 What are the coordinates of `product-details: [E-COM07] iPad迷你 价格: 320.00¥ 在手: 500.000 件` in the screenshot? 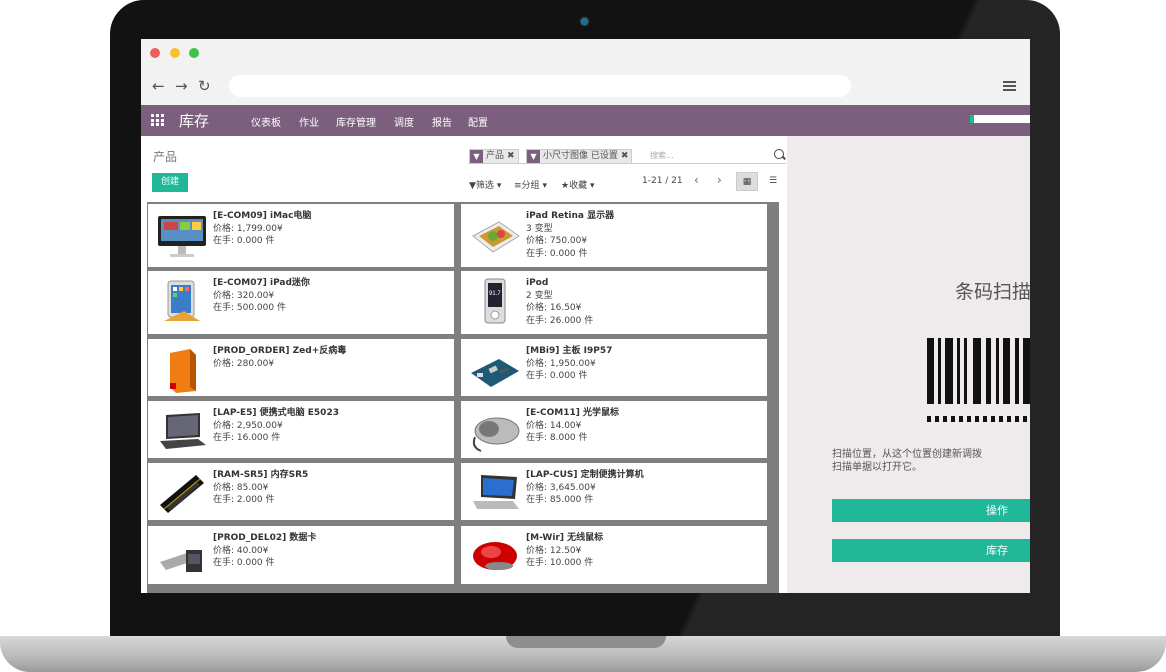 It's located at (261, 296).